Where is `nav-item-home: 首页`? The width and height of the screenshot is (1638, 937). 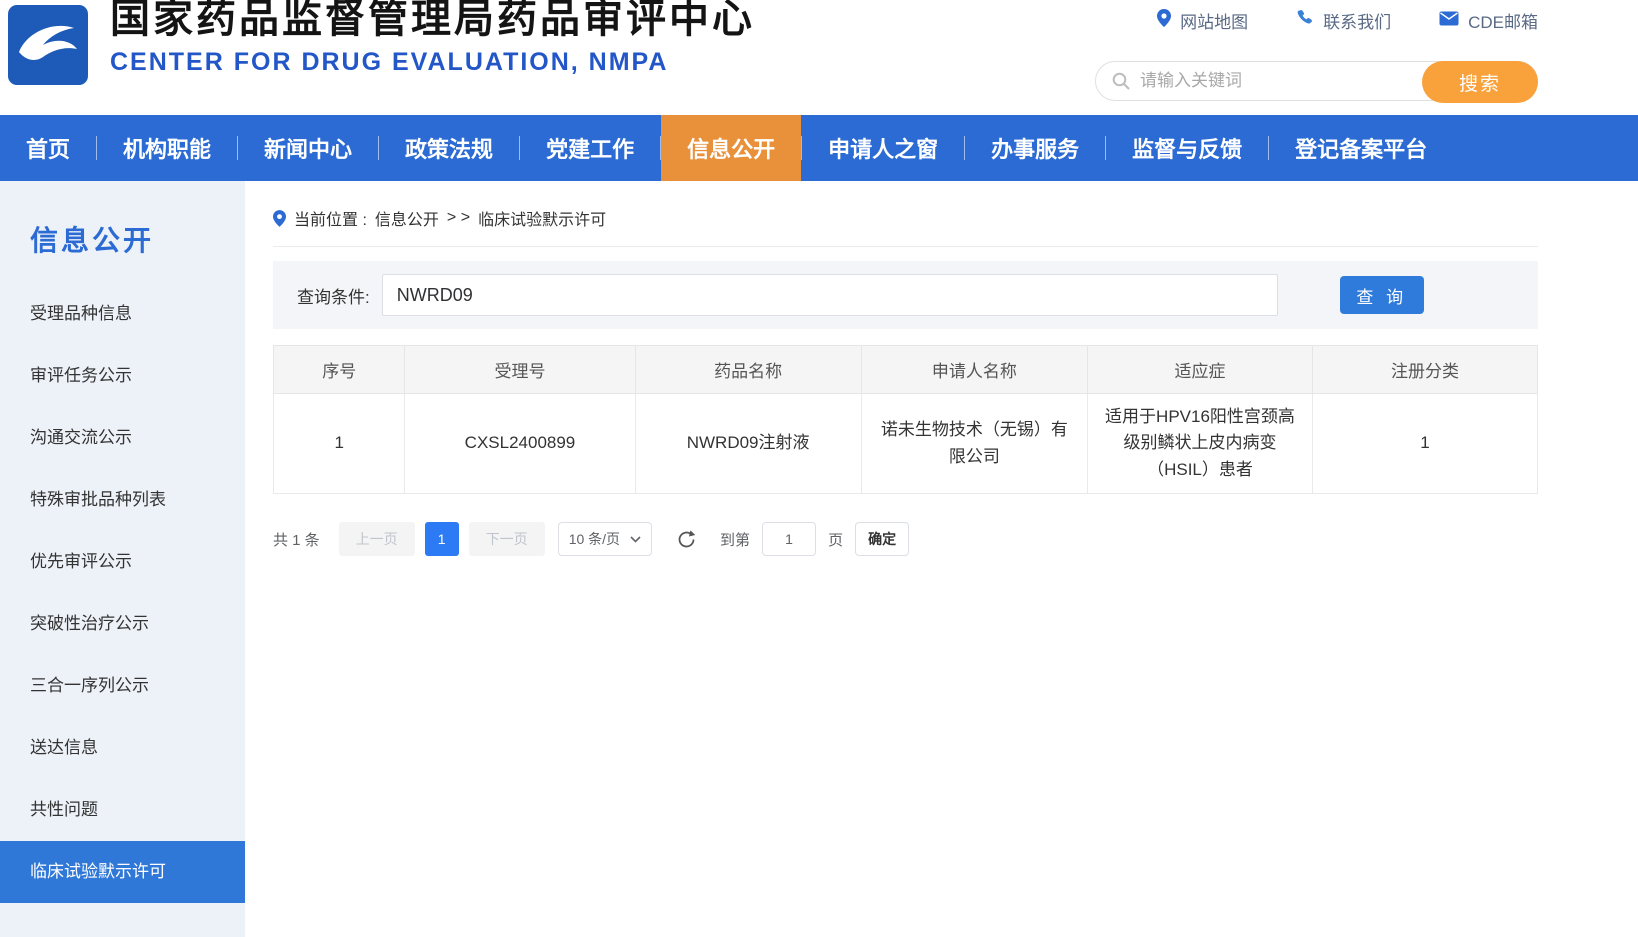 nav-item-home: 首页 is located at coordinates (48, 148).